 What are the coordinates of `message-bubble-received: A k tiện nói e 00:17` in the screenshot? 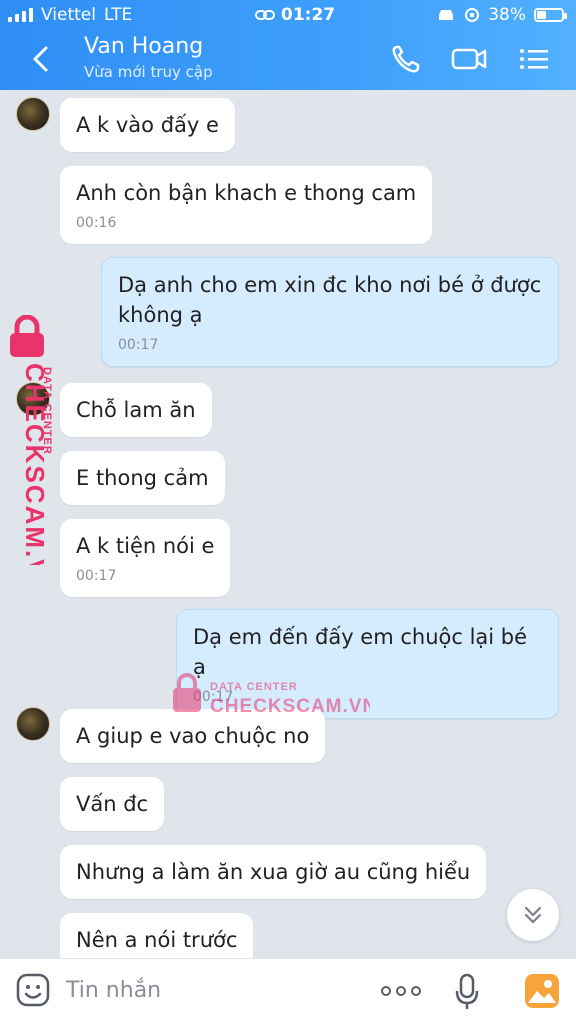 It's located at (145, 558).